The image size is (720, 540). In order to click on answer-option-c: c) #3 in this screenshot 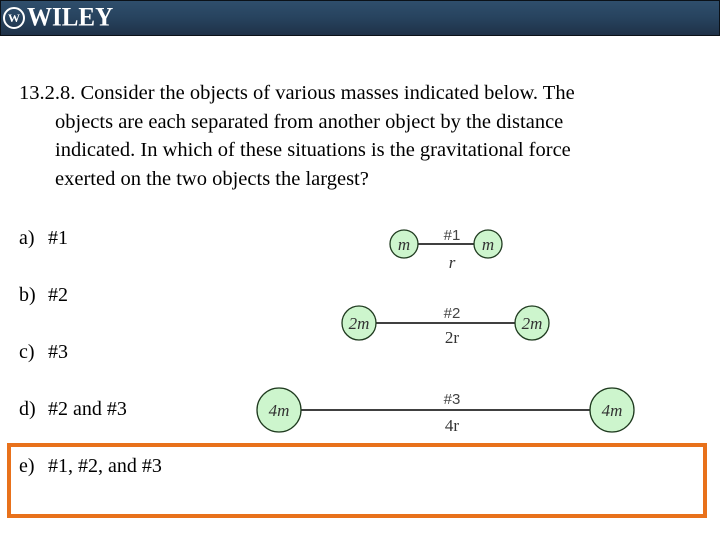, I will do `click(43, 352)`.